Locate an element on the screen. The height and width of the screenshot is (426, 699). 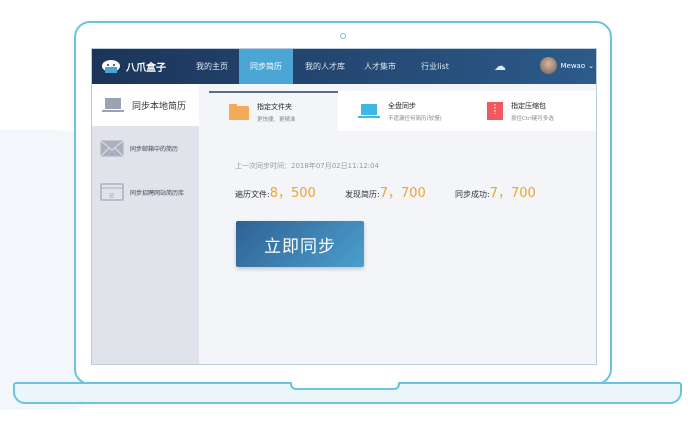
tab-subtitle: 不遗漏任何简历(较慢) is located at coordinates (415, 118).